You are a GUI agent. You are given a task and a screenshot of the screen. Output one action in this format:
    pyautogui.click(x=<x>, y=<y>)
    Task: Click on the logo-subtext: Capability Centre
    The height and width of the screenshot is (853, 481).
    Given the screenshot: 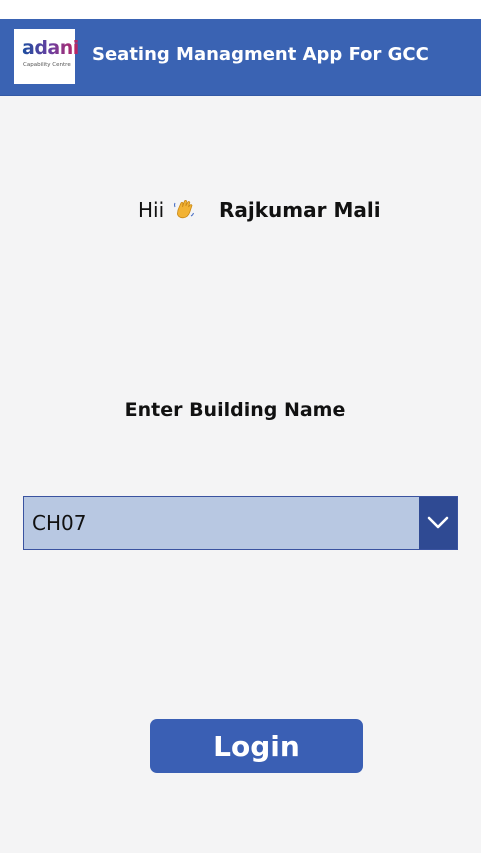 What is the action you would take?
    pyautogui.click(x=47, y=65)
    